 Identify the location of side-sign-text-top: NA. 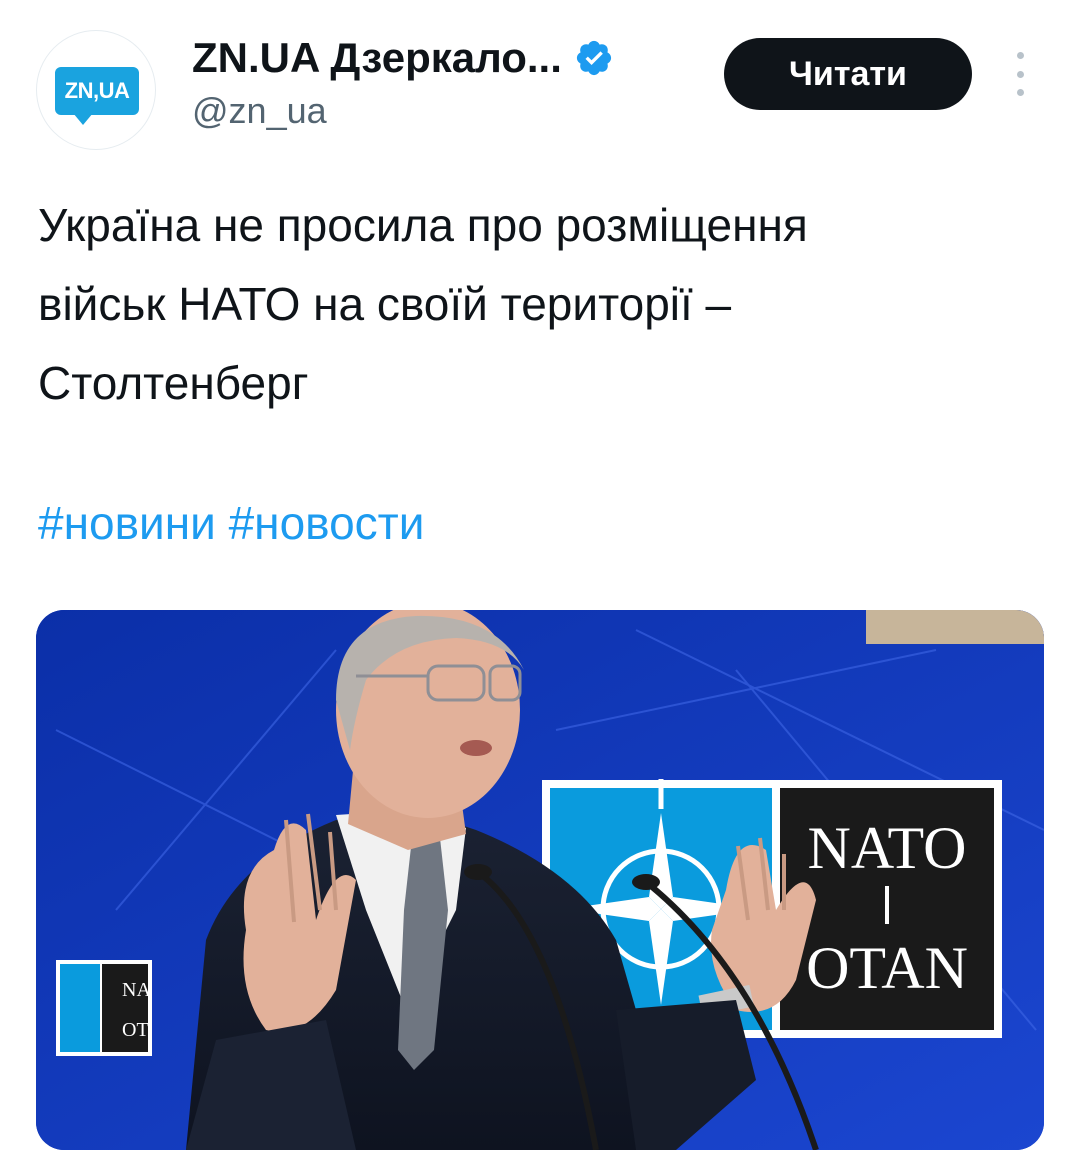
(136, 990).